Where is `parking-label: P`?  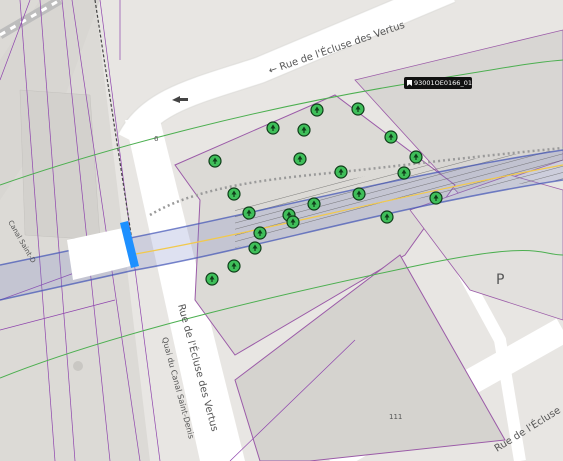
parking-label: P is located at coordinates (500, 280).